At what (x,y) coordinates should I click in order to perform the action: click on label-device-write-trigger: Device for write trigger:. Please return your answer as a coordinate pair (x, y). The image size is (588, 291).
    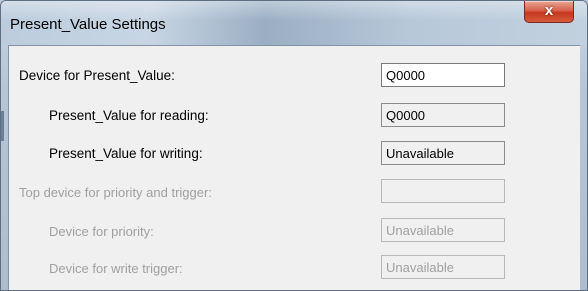
    Looking at the image, I should click on (116, 268).